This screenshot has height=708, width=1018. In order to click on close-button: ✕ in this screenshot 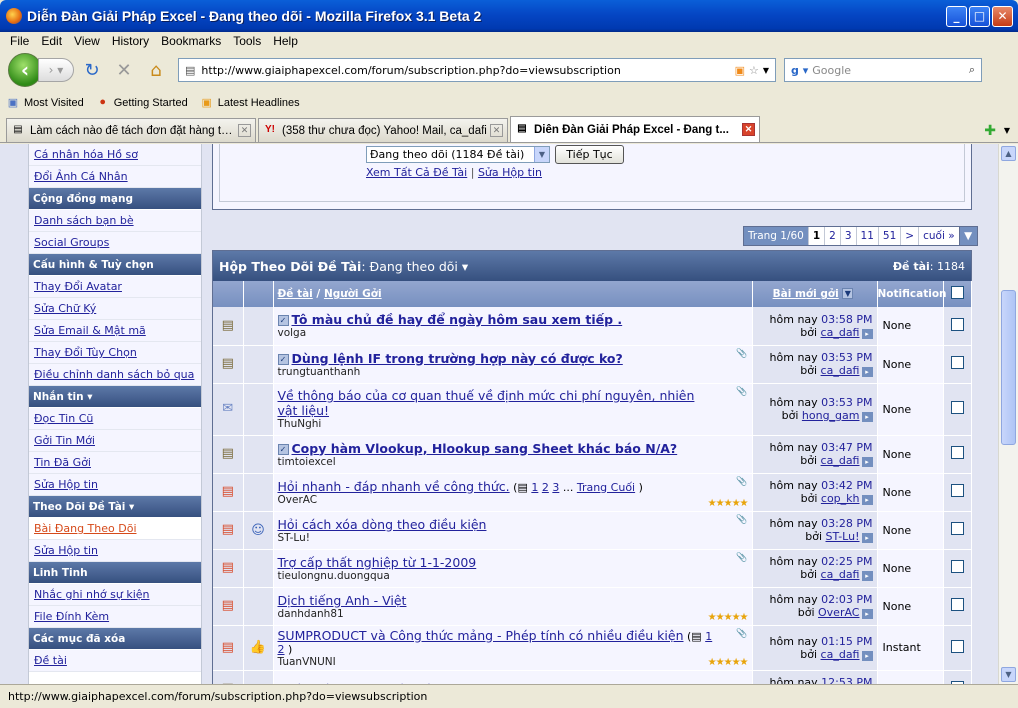, I will do `click(1002, 16)`.